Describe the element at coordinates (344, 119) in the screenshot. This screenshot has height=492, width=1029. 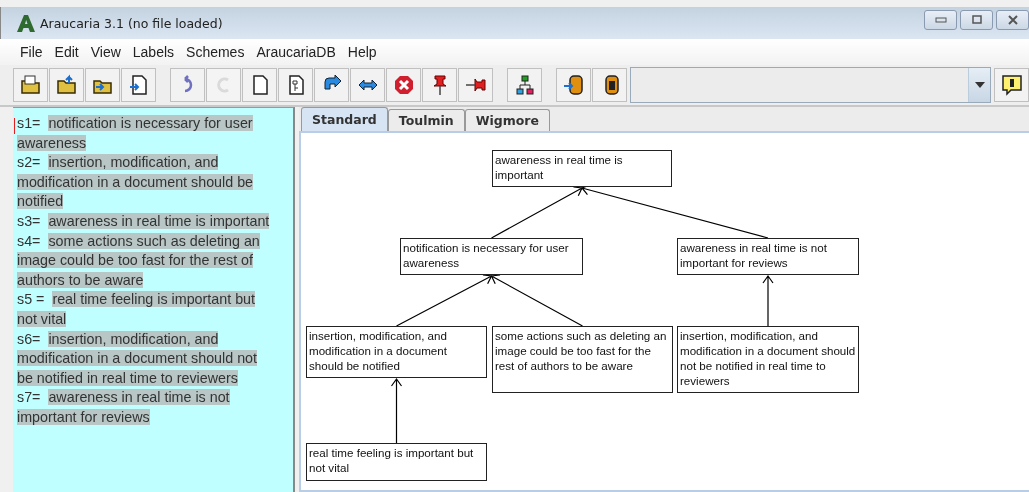
I see `view-tab: Standard` at that location.